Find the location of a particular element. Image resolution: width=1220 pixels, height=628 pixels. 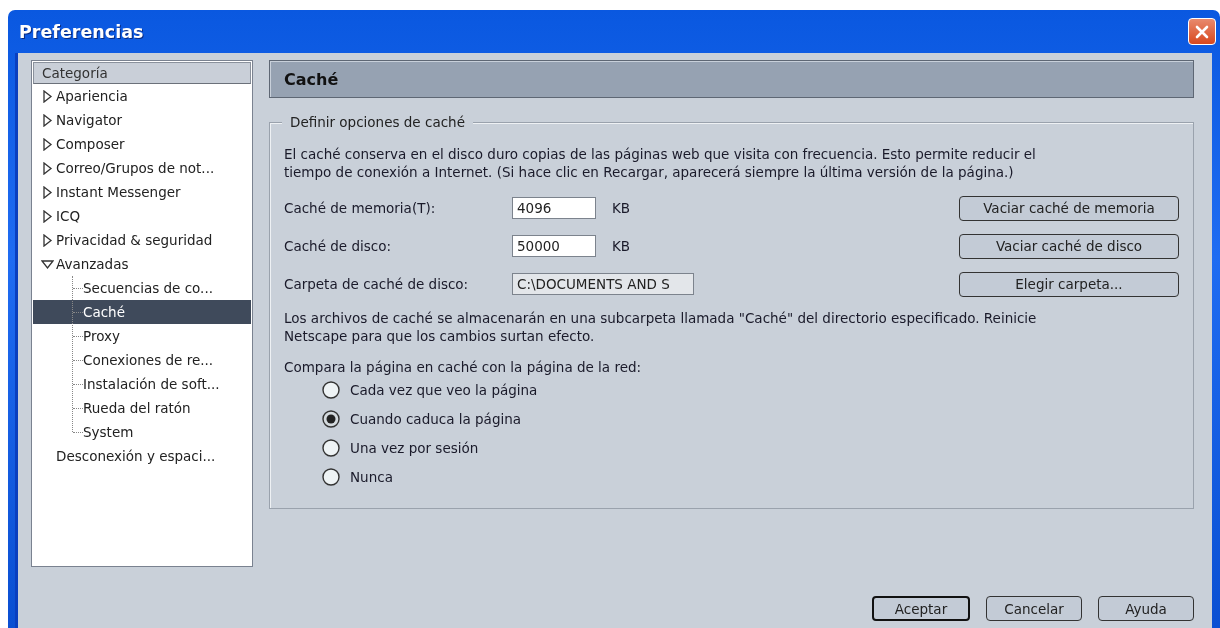

tree-item: Privacidad & seguridad is located at coordinates (142, 240).